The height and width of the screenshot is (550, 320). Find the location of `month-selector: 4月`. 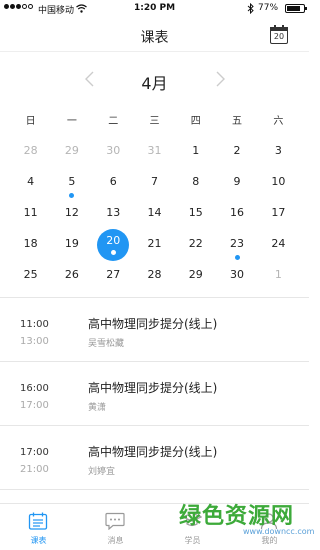

month-selector: 4月 is located at coordinates (154, 80).